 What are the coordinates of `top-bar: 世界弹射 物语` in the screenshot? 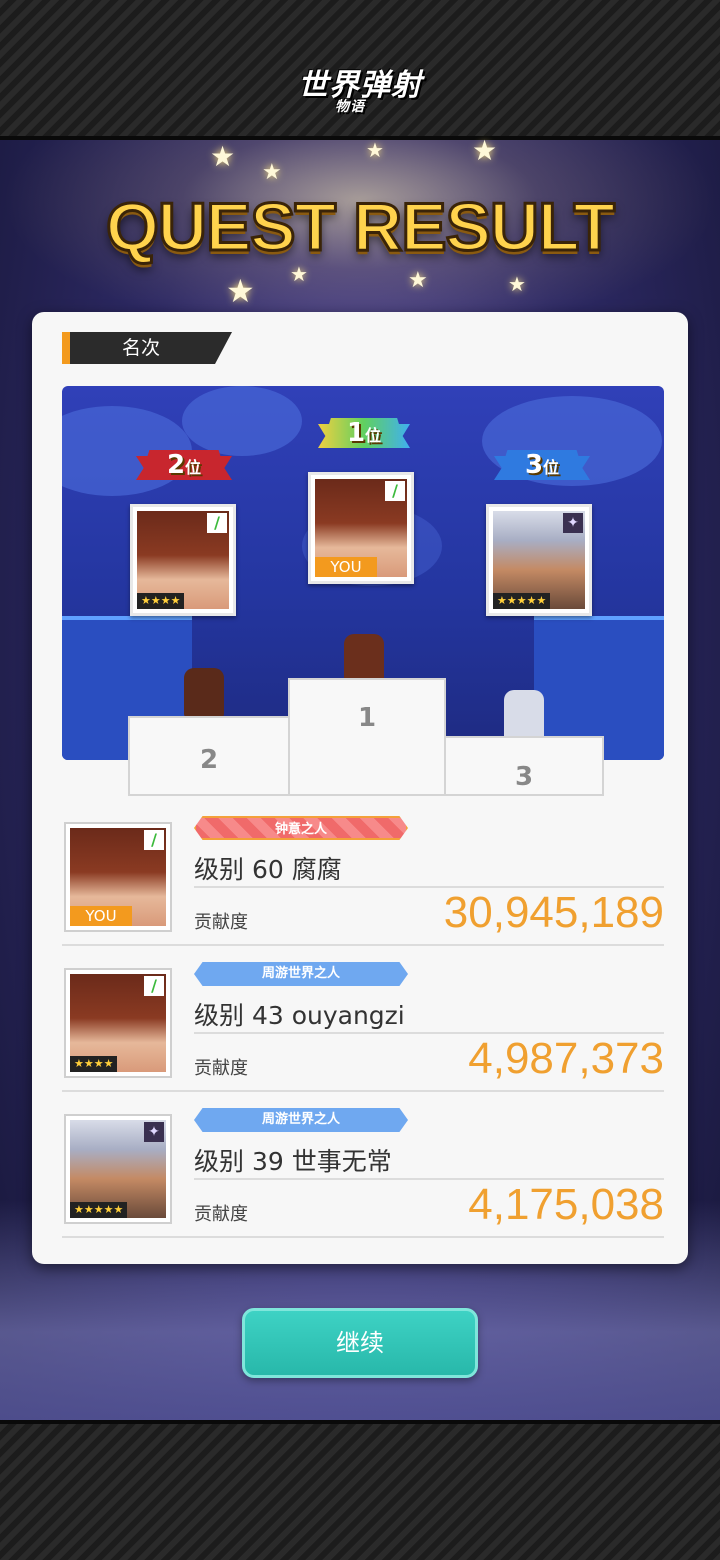 It's located at (360, 70).